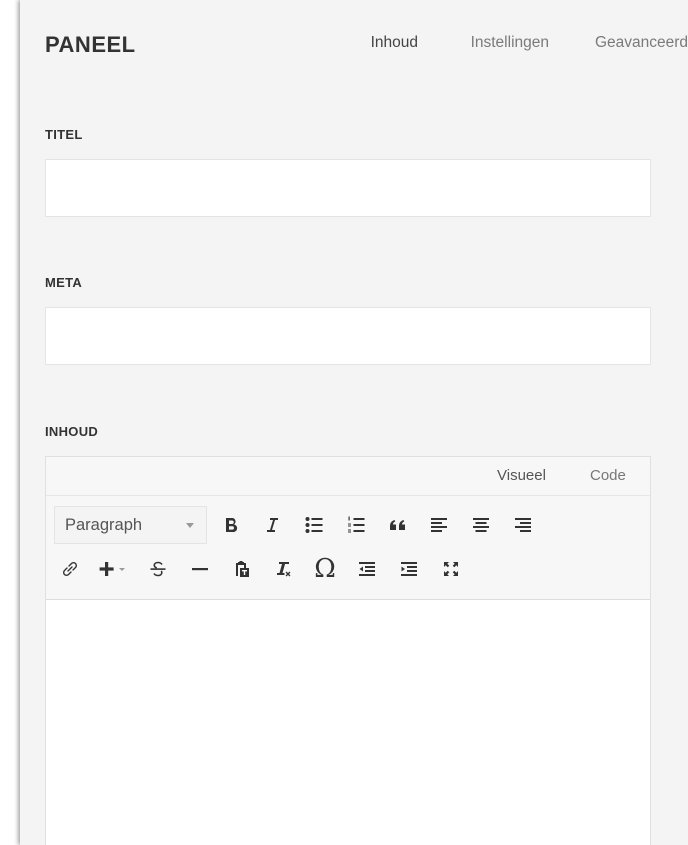 The image size is (688, 845). I want to click on format-select-value: Paragraph, so click(104, 525).